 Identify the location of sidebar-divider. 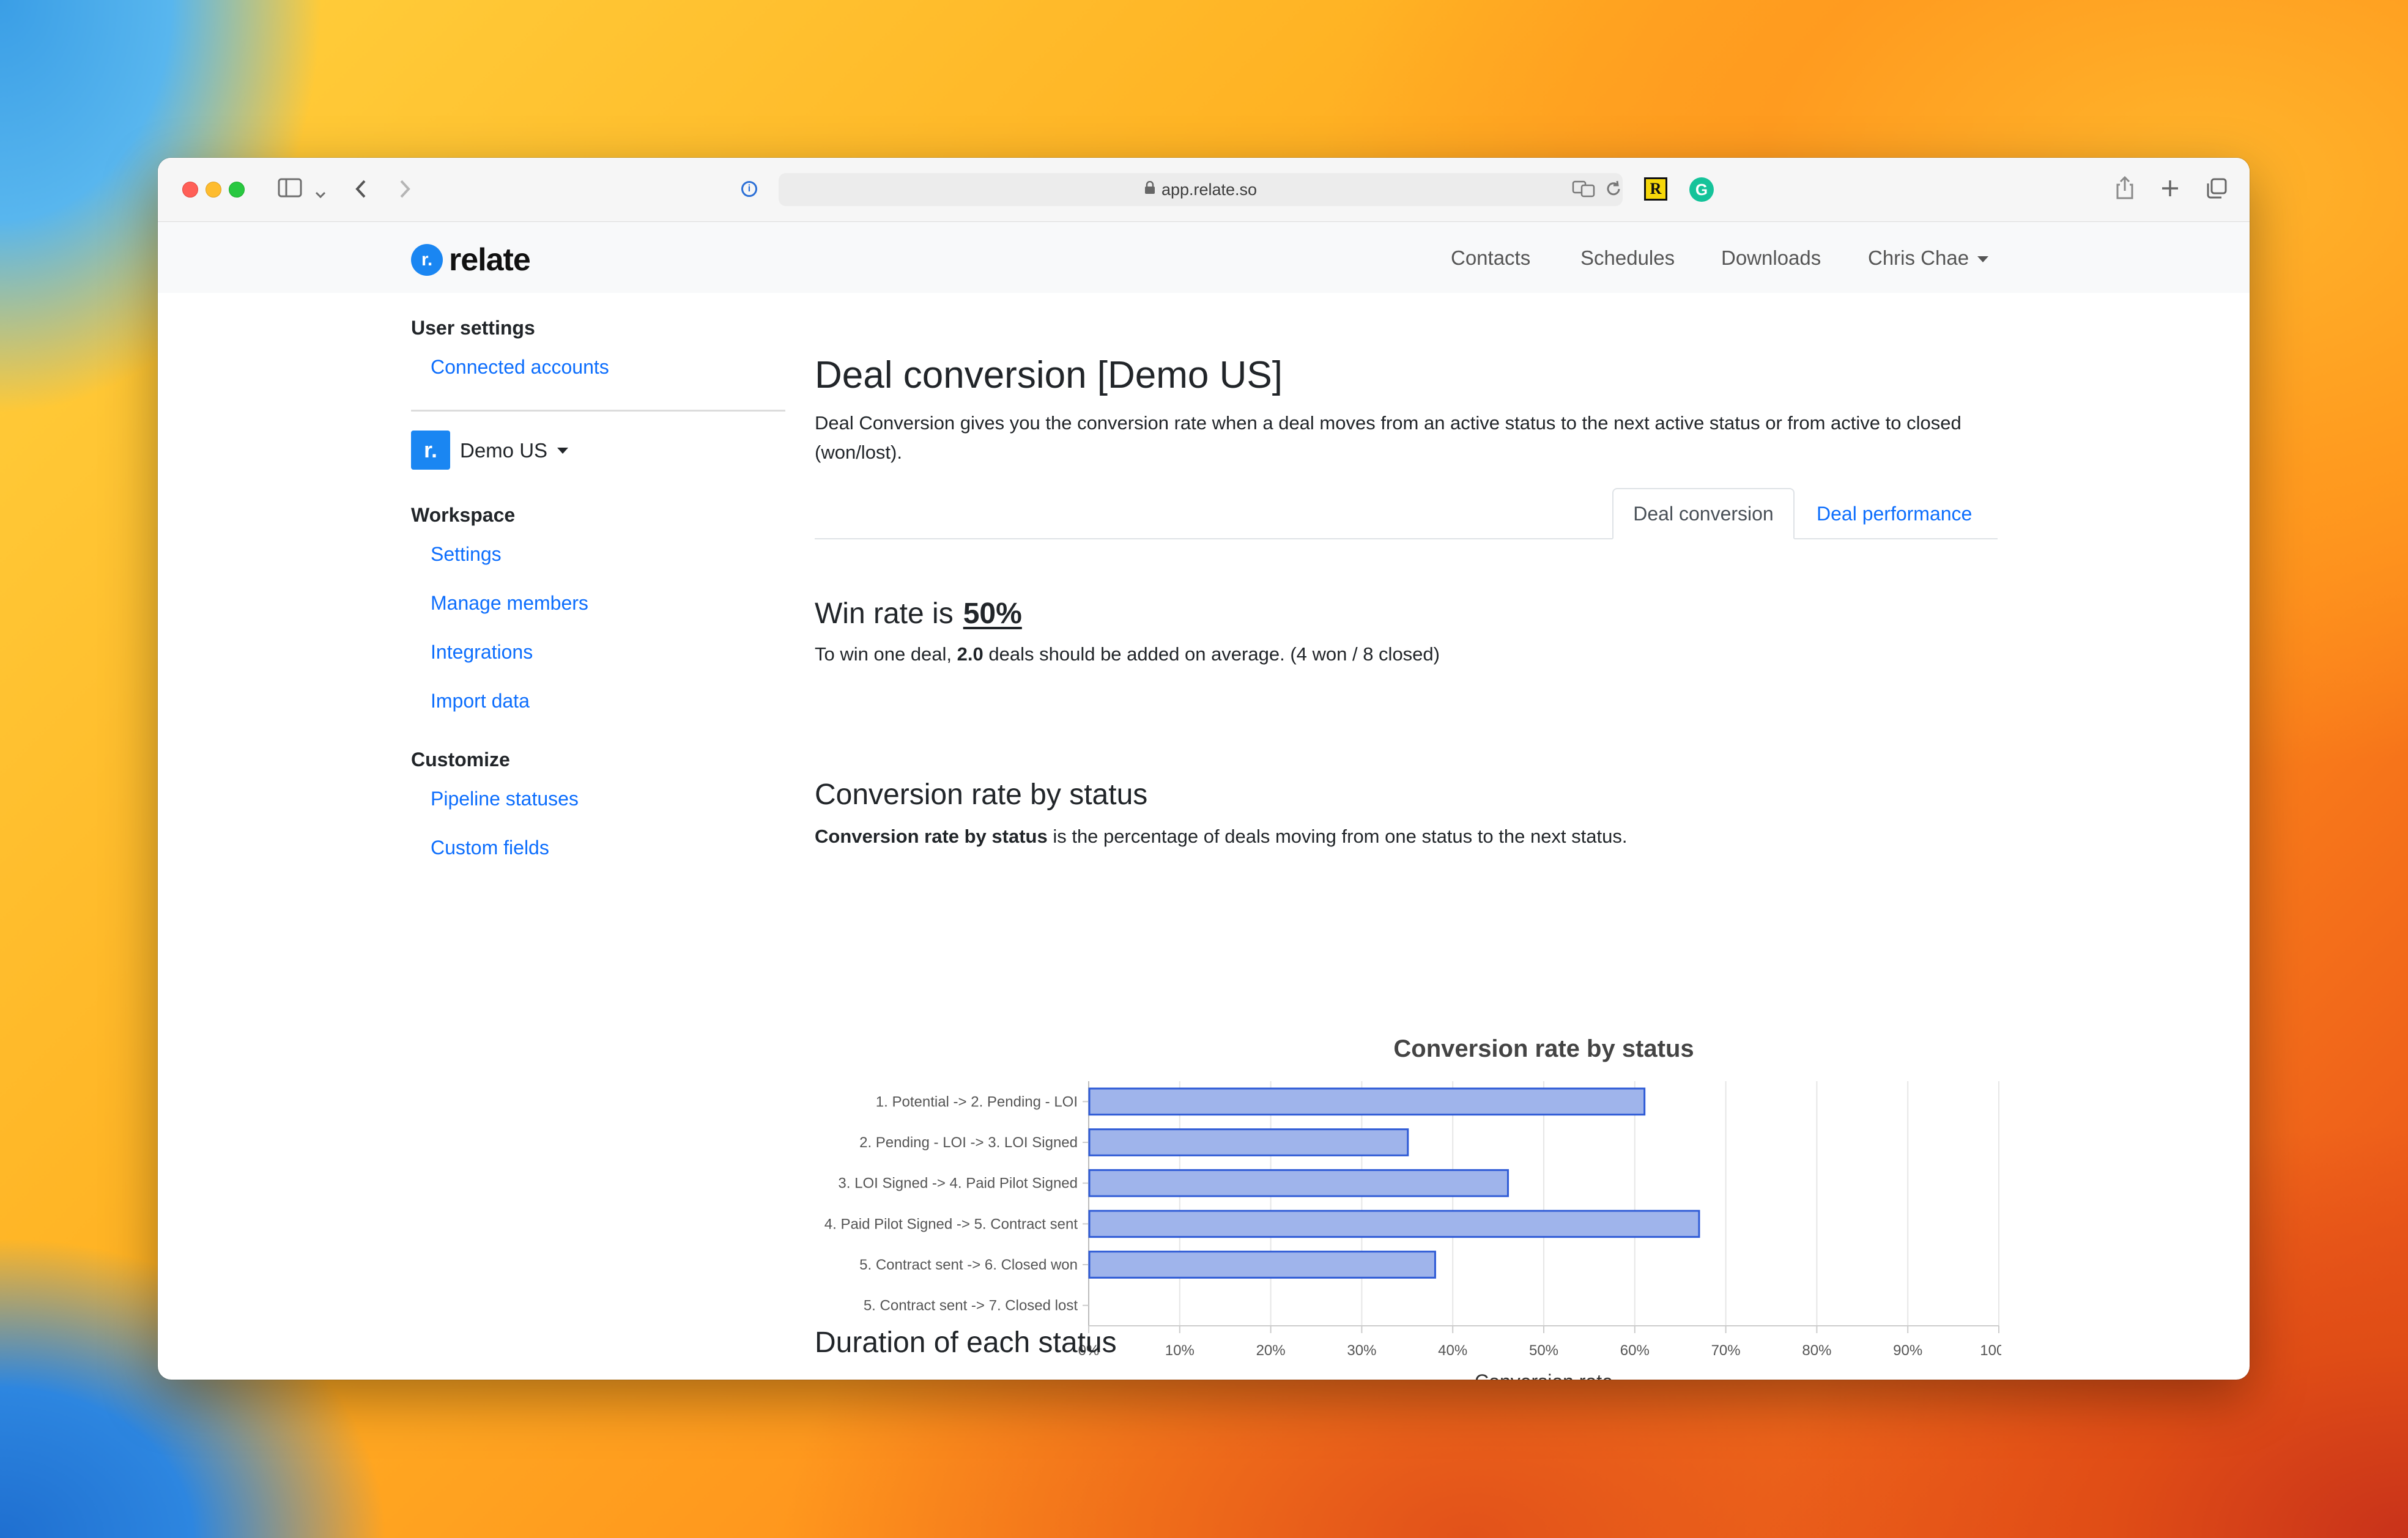
(598, 411).